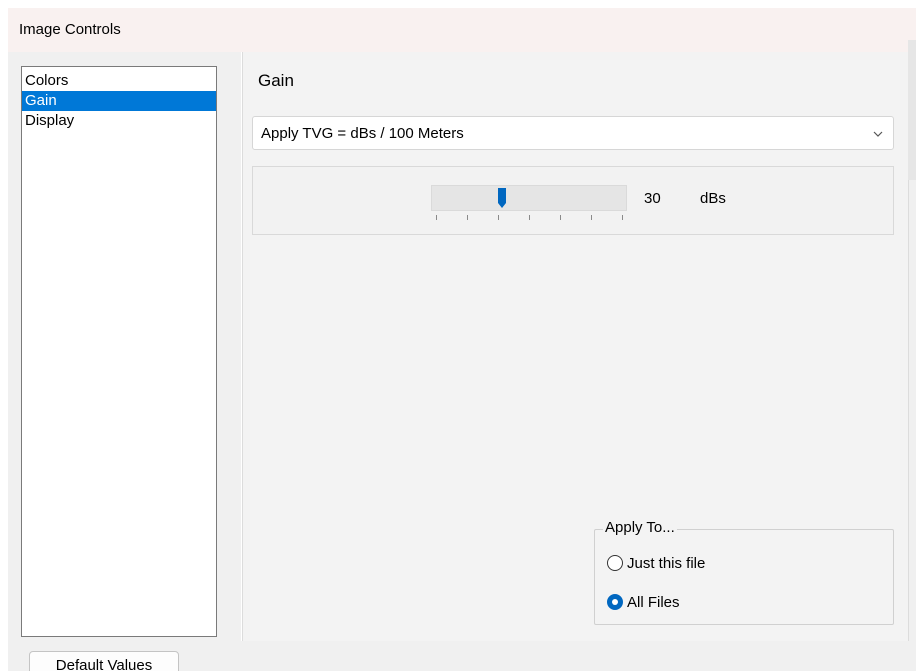 The image size is (916, 671). I want to click on panel-title: Gain, so click(276, 80).